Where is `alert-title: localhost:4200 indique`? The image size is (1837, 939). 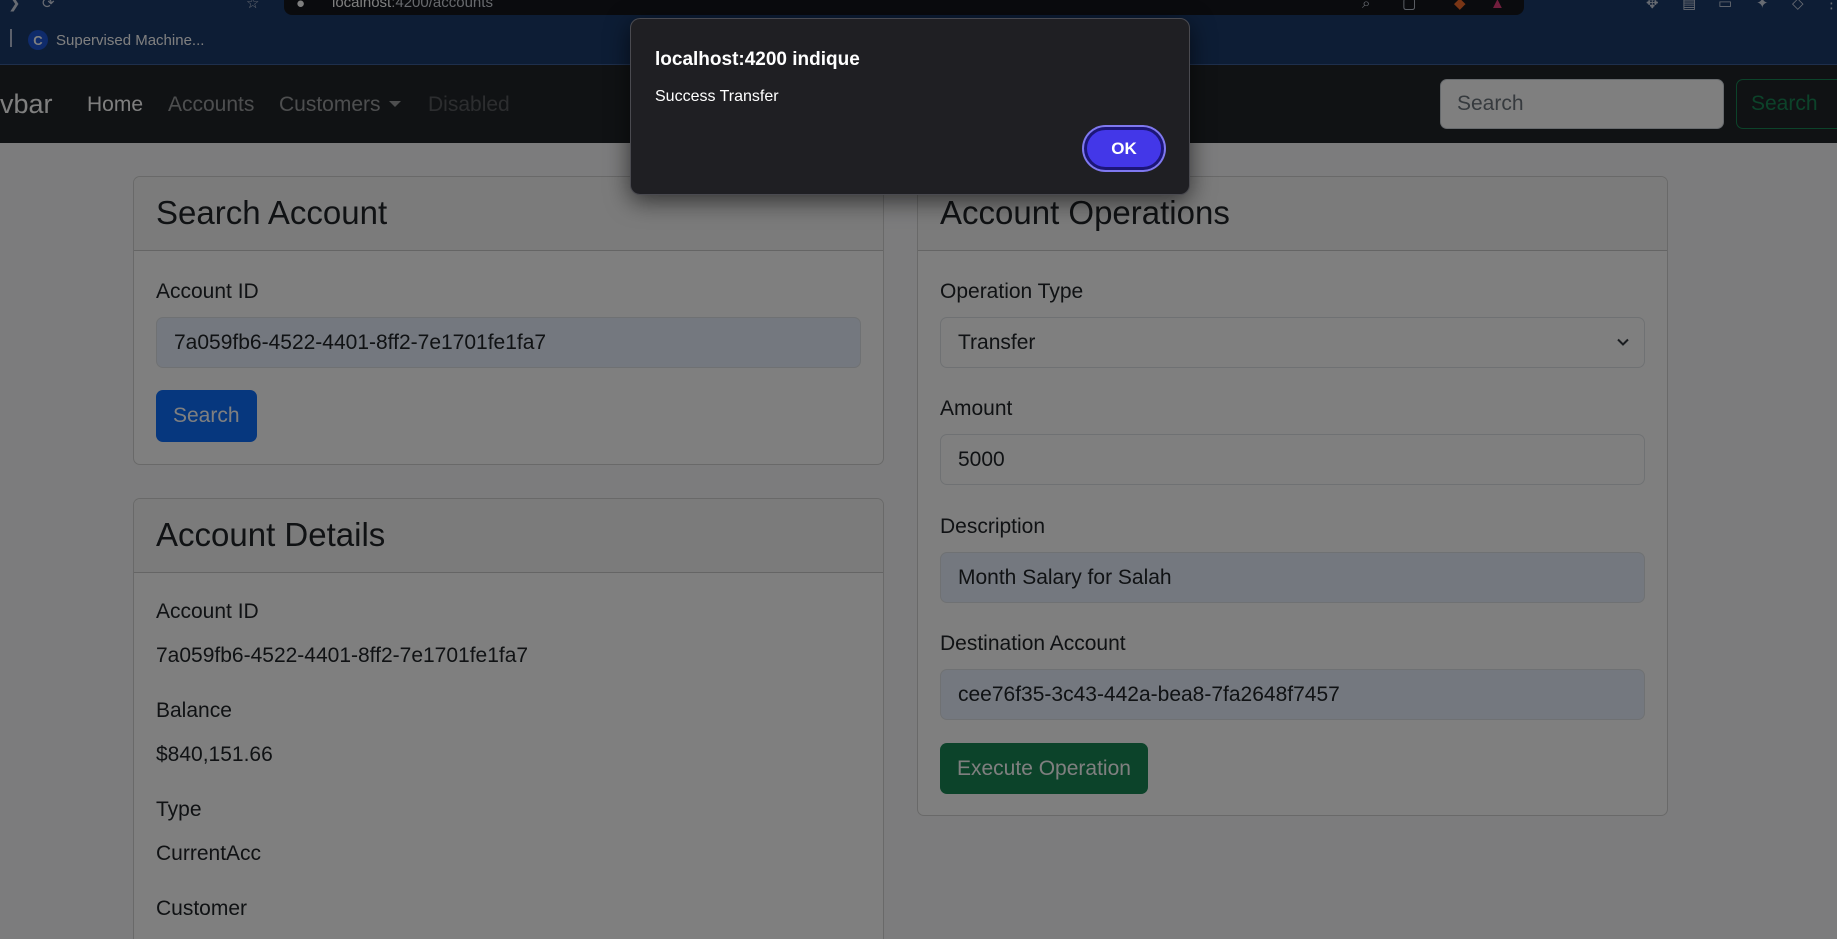
alert-title: localhost:4200 indique is located at coordinates (757, 59).